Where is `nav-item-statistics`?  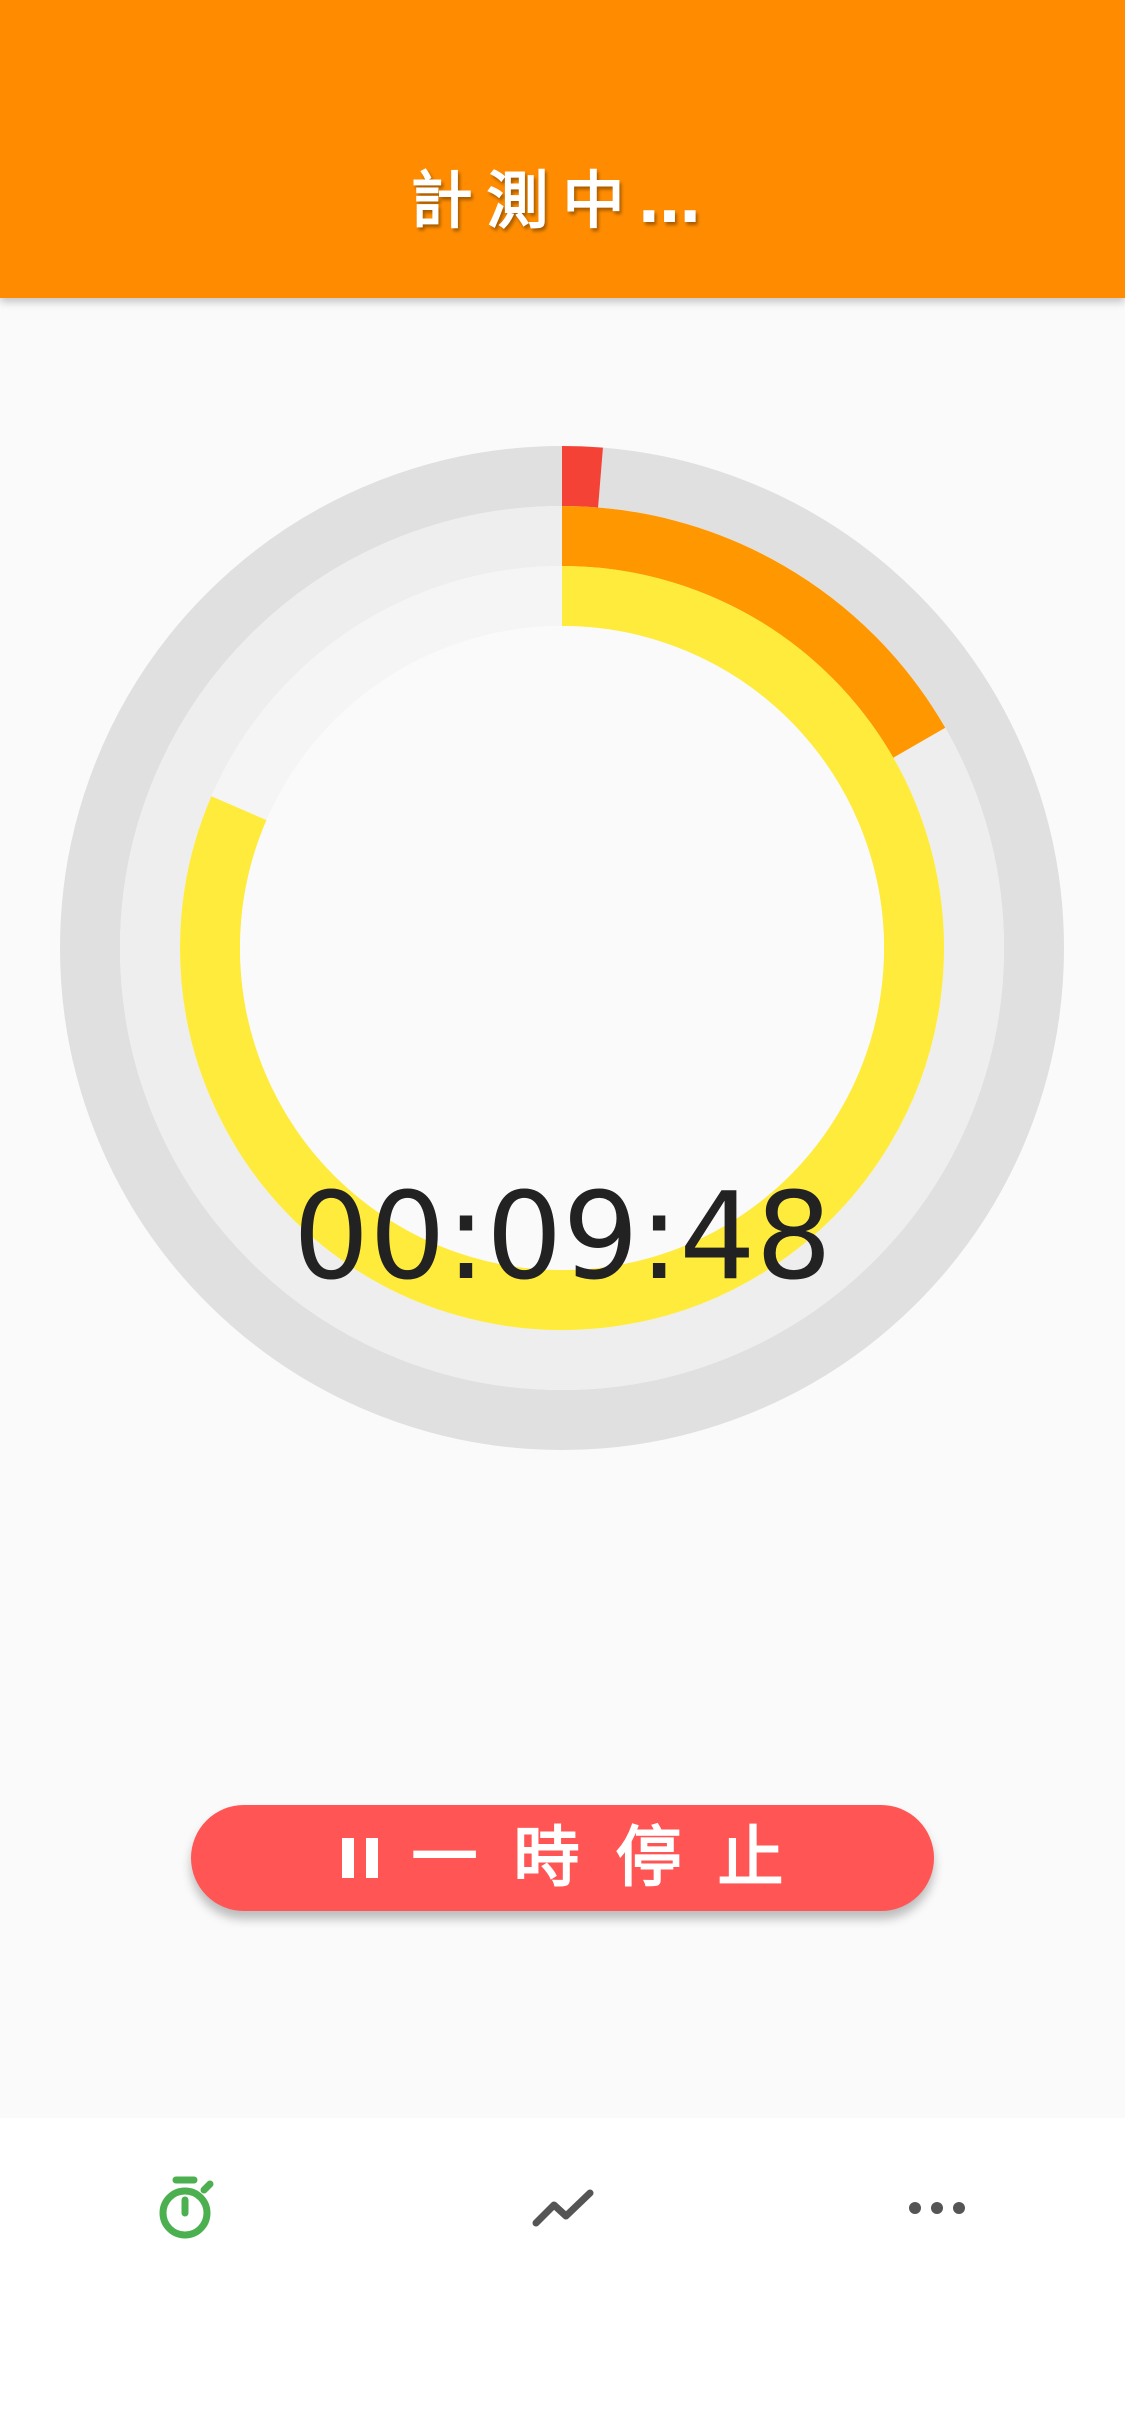
nav-item-statistics is located at coordinates (563, 2208).